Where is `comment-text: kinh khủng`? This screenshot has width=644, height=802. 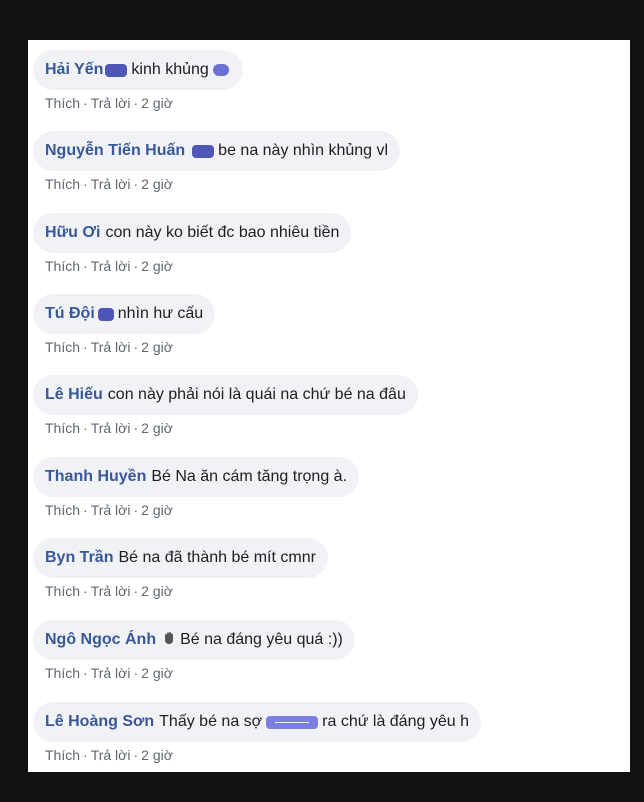 comment-text: kinh khủng is located at coordinates (170, 69).